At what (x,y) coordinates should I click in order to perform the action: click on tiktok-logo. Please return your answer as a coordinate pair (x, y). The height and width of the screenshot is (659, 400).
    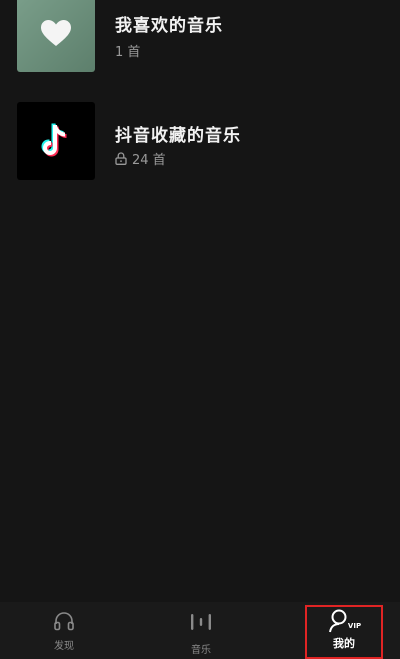
    Looking at the image, I should click on (54, 140).